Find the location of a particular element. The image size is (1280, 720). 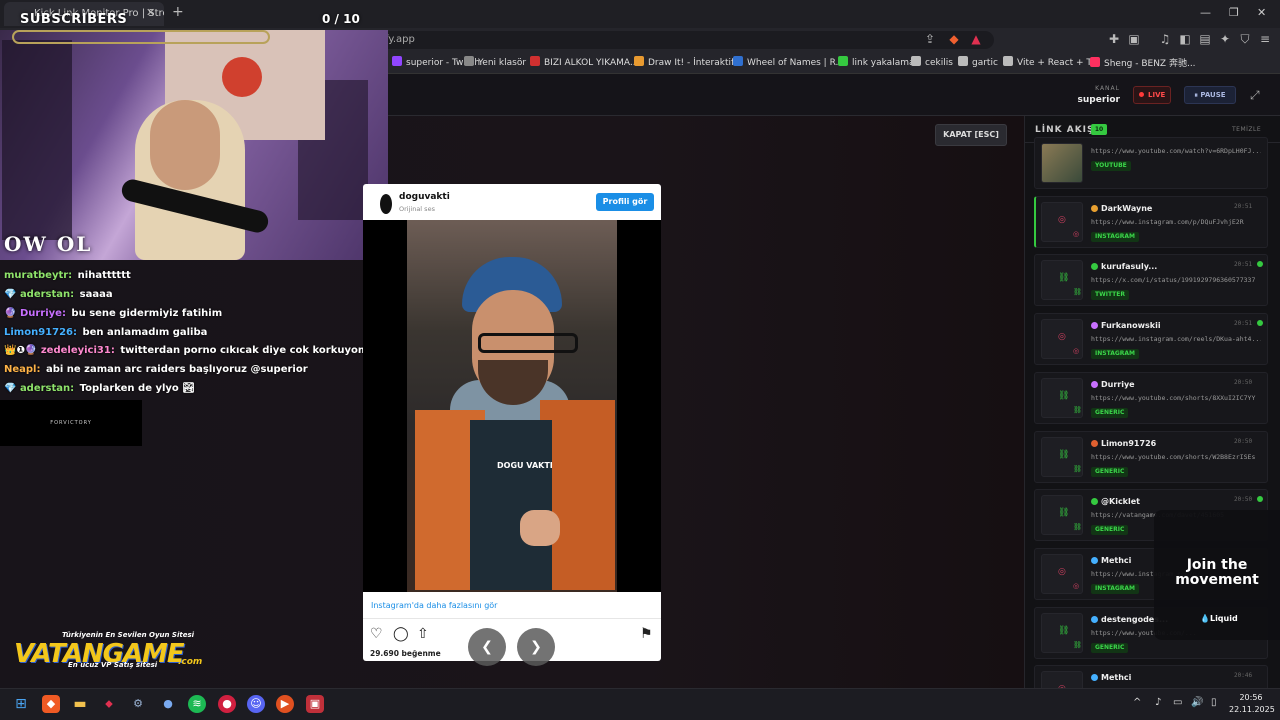

bookmark-label: link yakalama is located at coordinates (883, 63).